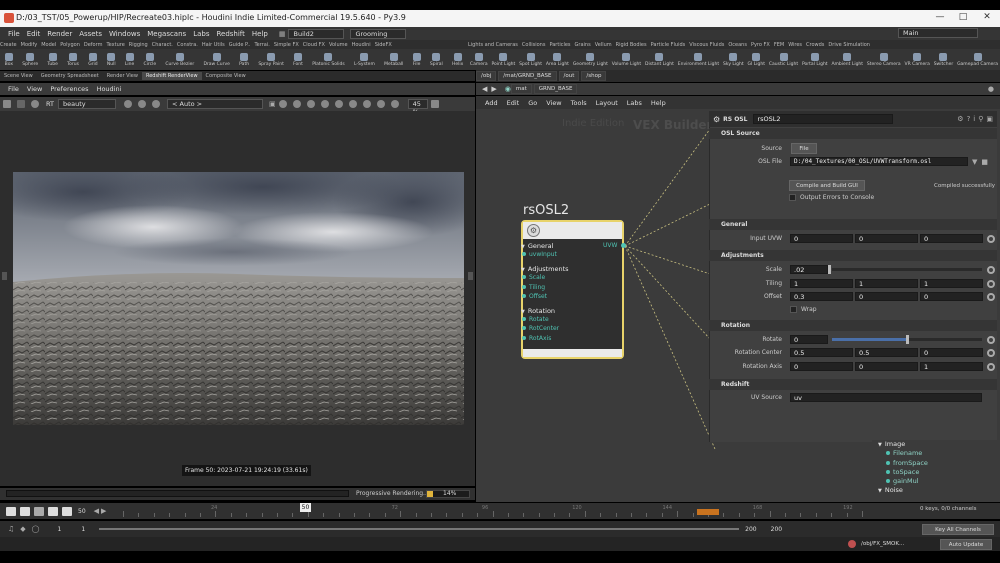  What do you see at coordinates (70, 76) in the screenshot?
I see `pane-tab: Geometry Spreadsheet` at bounding box center [70, 76].